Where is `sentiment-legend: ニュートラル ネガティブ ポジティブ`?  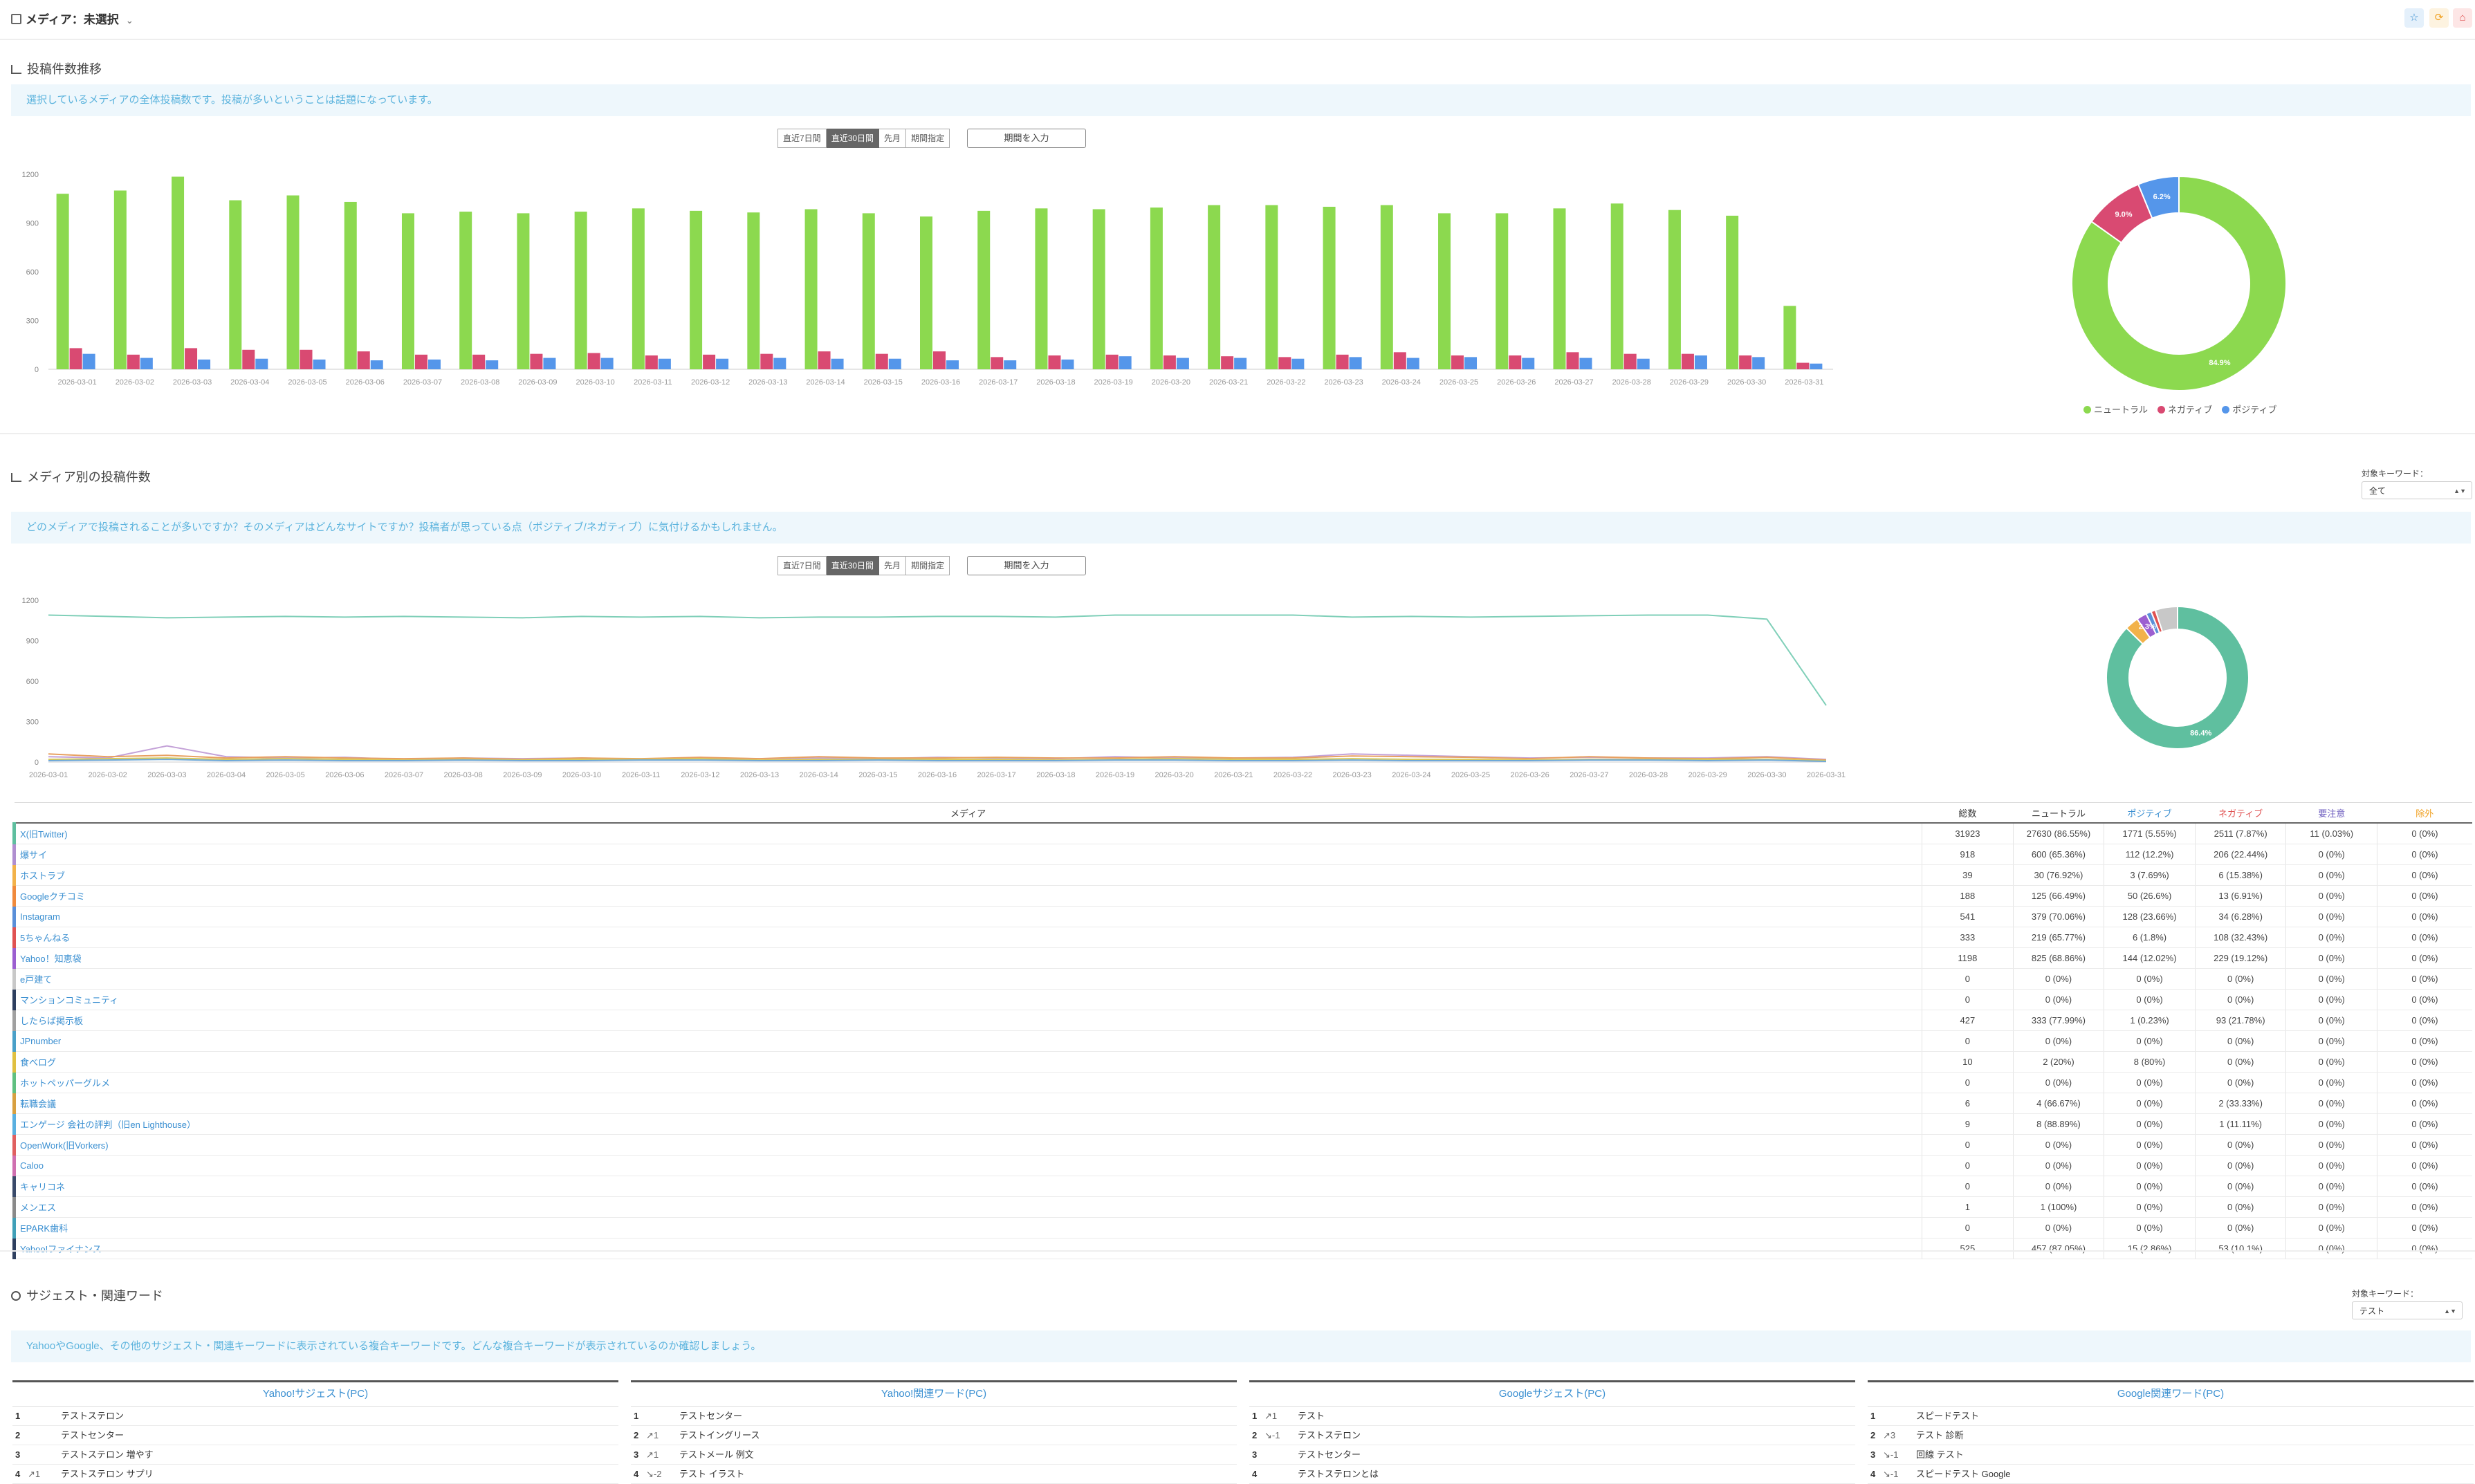 sentiment-legend: ニュートラル ネガティブ ポジティブ is located at coordinates (2179, 409).